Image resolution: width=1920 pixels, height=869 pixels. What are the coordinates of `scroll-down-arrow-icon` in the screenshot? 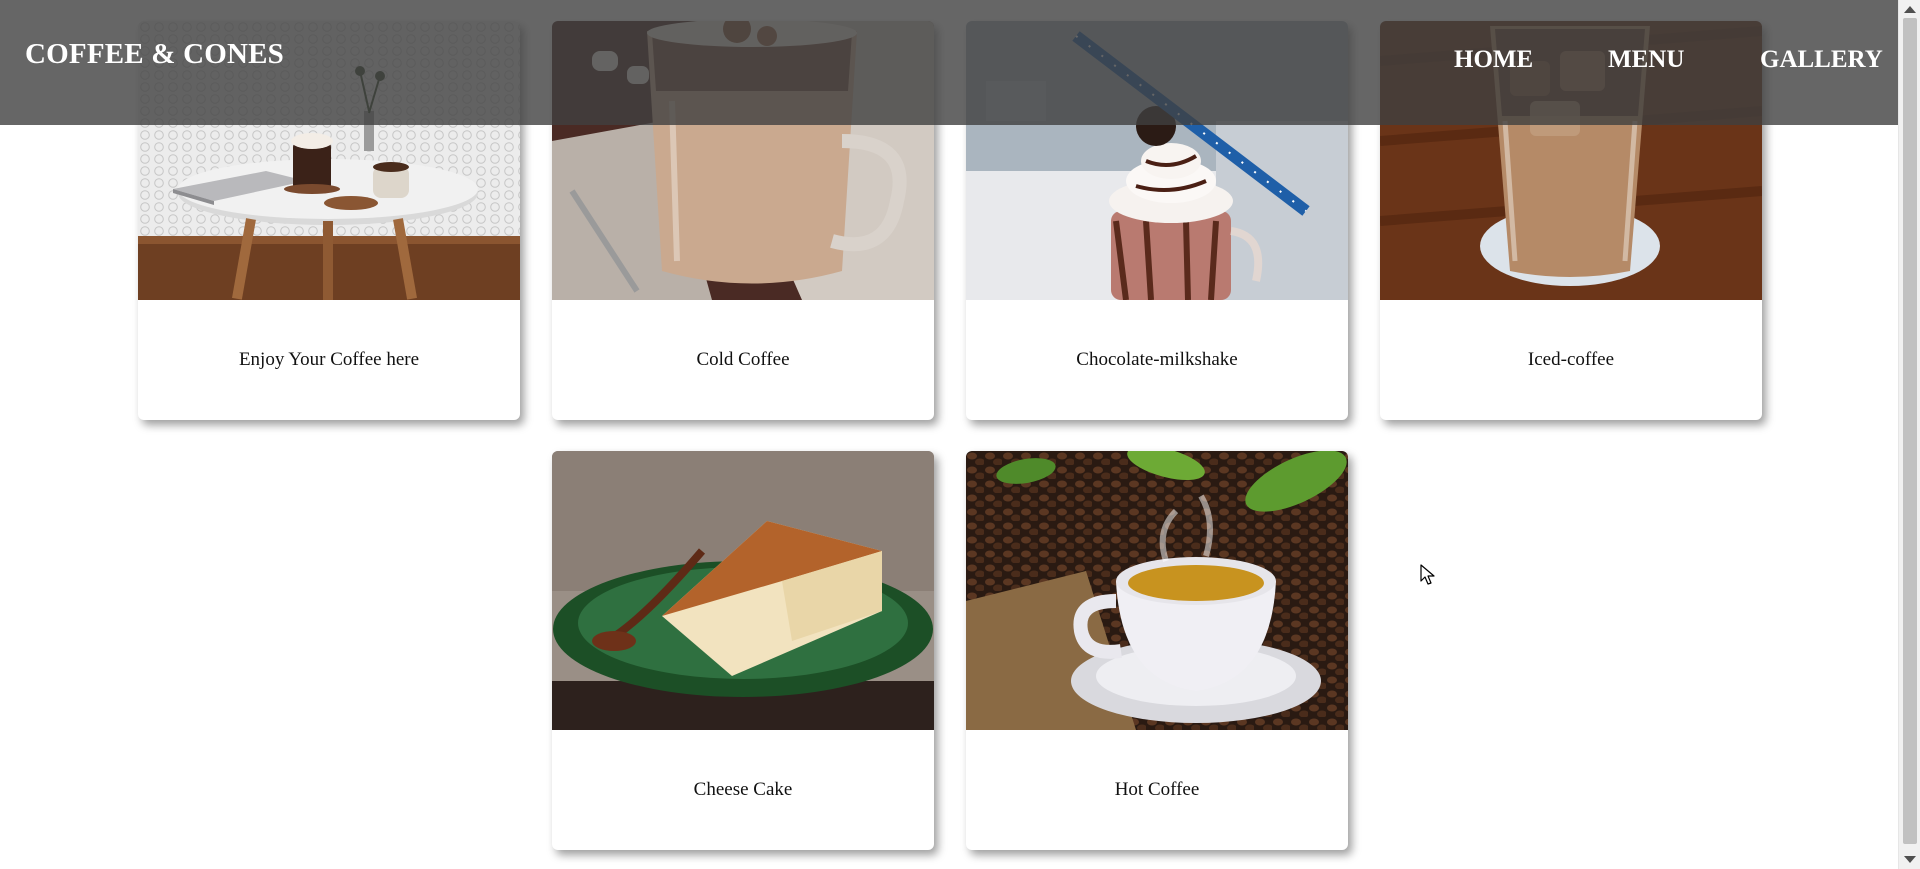 It's located at (1910, 859).